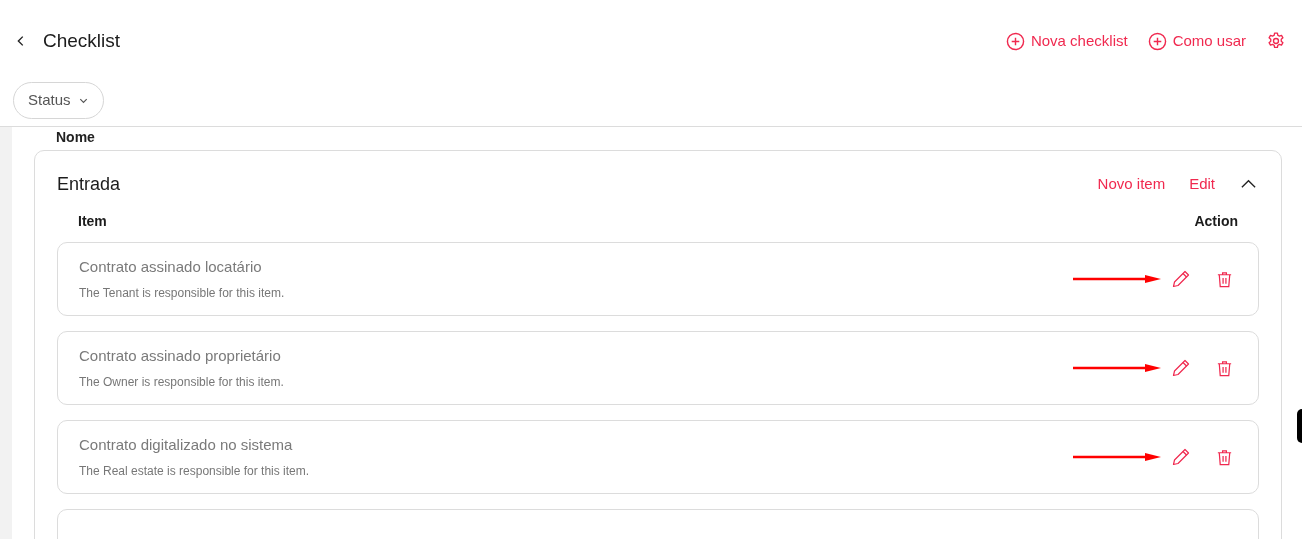  I want to click on column-heading: Item, so click(92, 221).